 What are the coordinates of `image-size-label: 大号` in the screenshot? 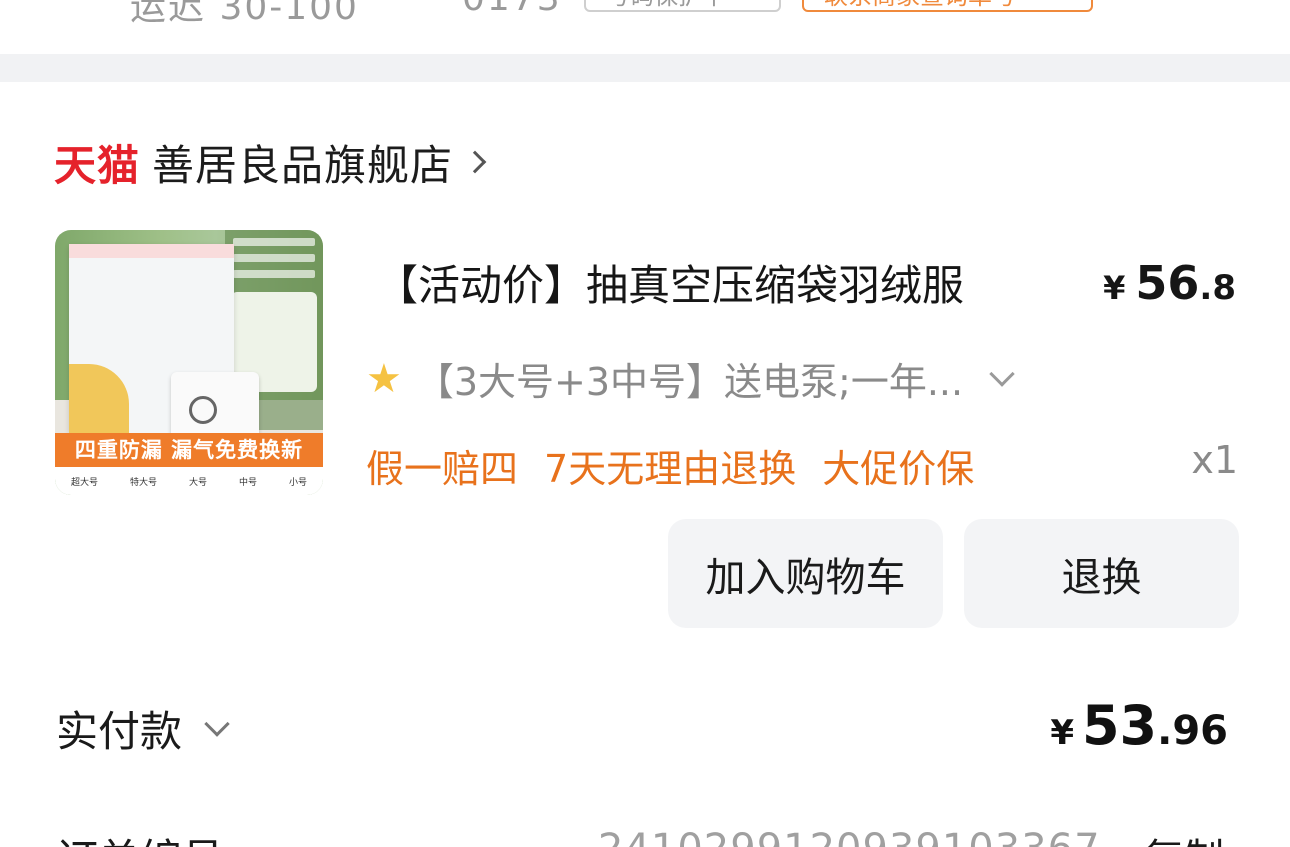 It's located at (197, 482).